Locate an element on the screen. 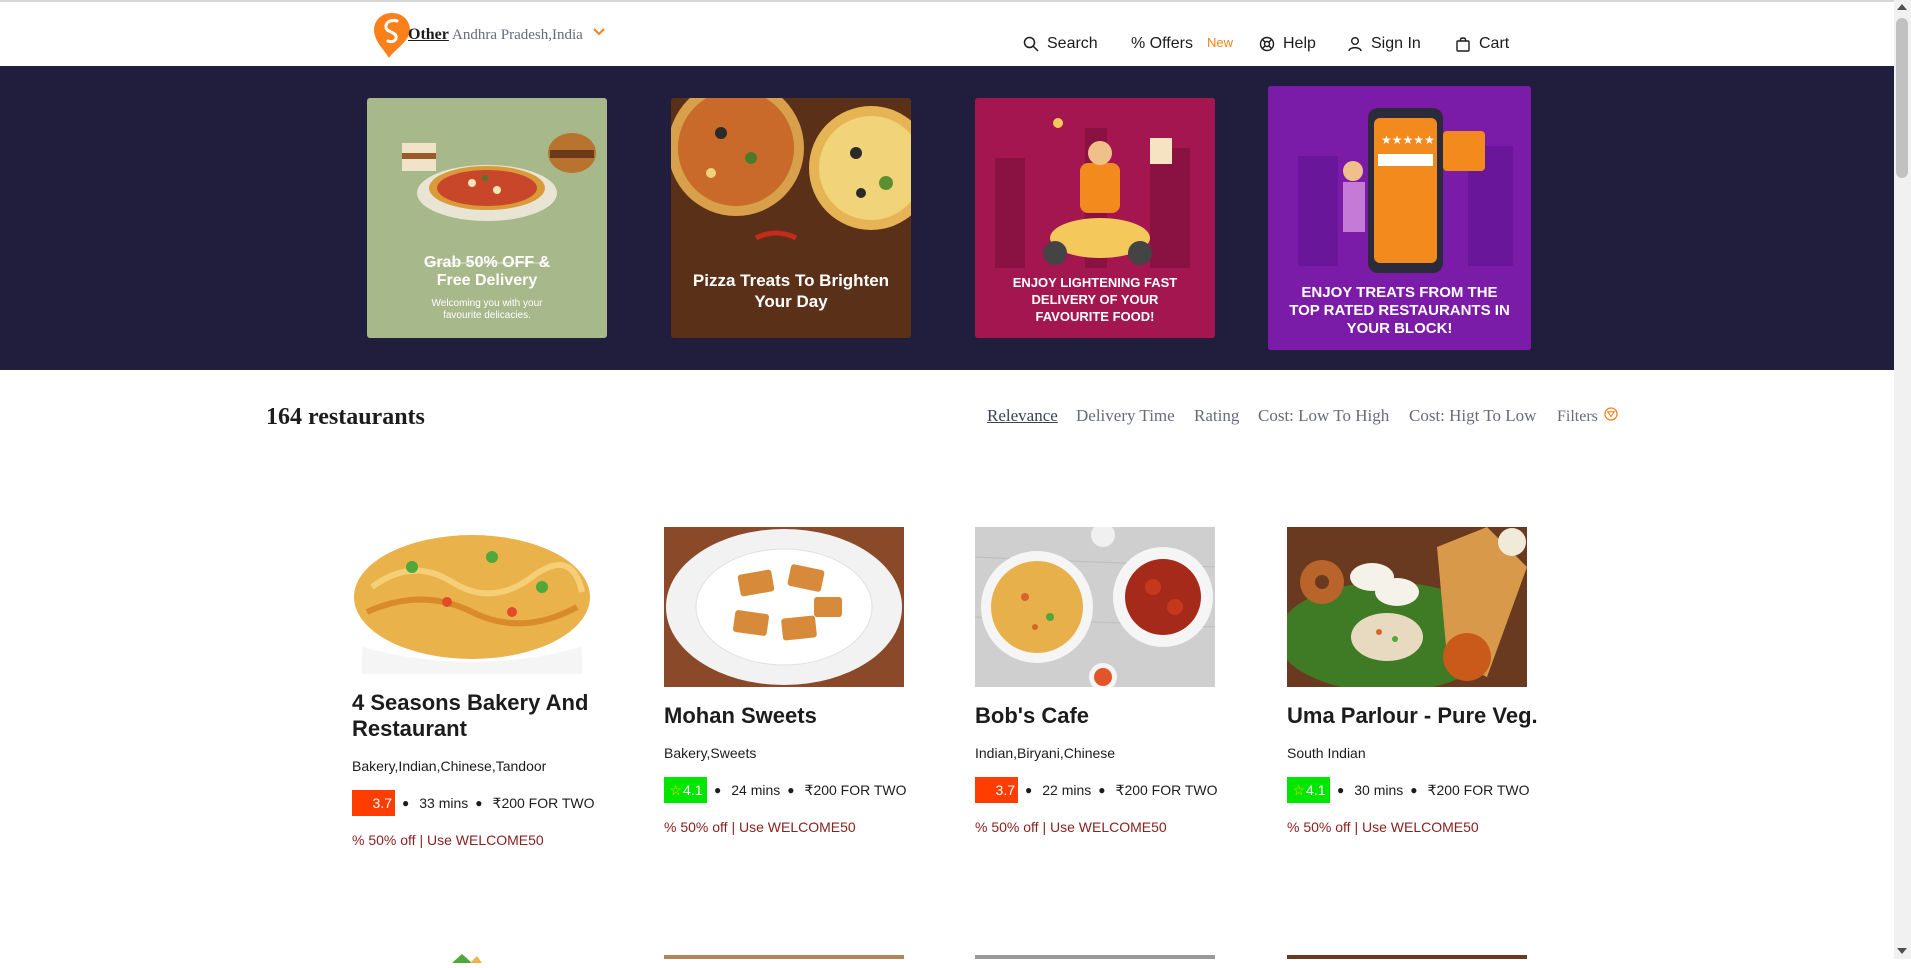 The width and height of the screenshot is (1911, 968). nav-search-label: Search is located at coordinates (1072, 43).